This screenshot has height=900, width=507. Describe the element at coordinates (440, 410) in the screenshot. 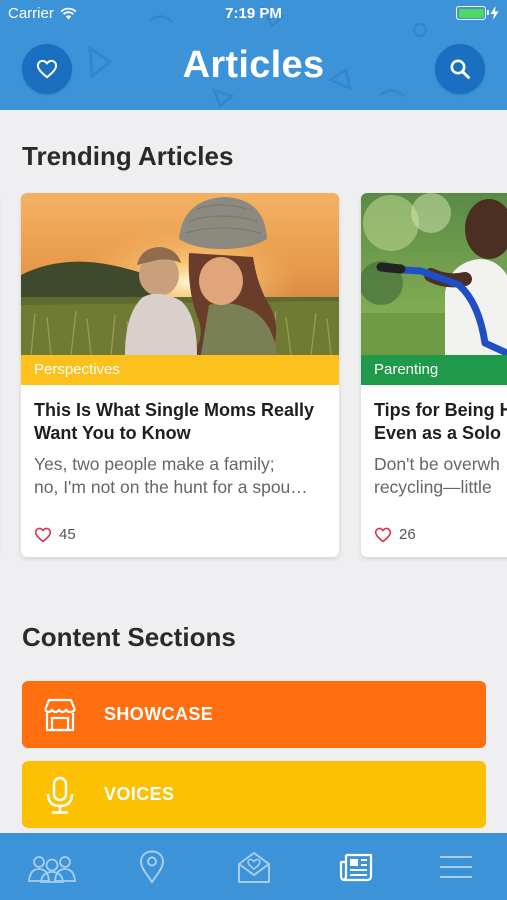

I see `article-title-line: Tips for Being H` at that location.